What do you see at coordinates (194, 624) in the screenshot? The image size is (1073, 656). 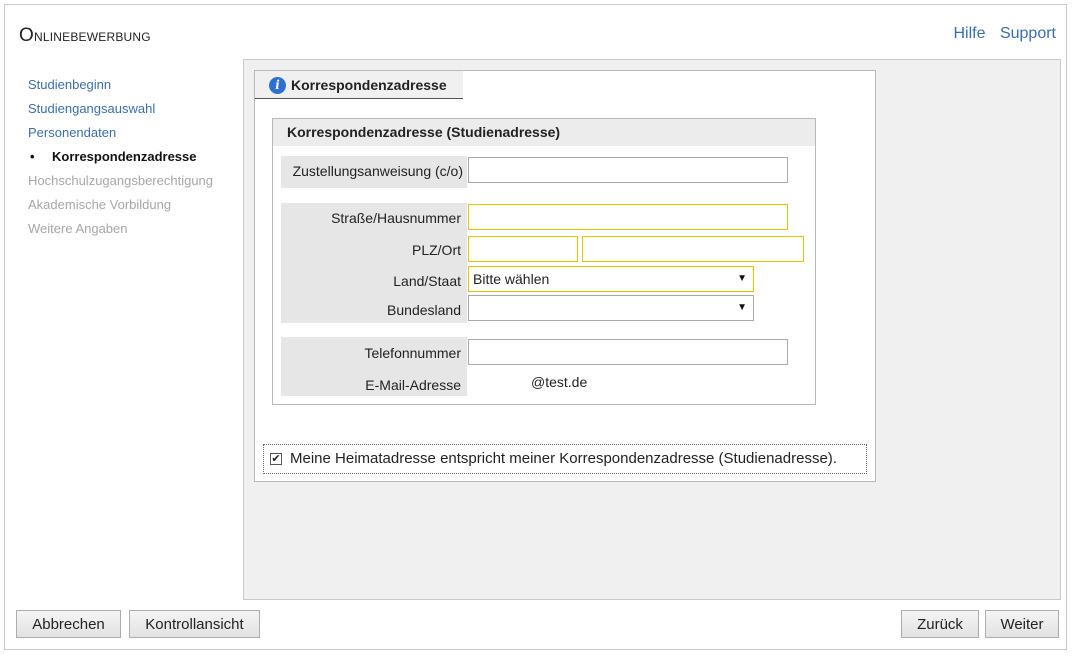 I see `review-button: Kontrollansicht` at bounding box center [194, 624].